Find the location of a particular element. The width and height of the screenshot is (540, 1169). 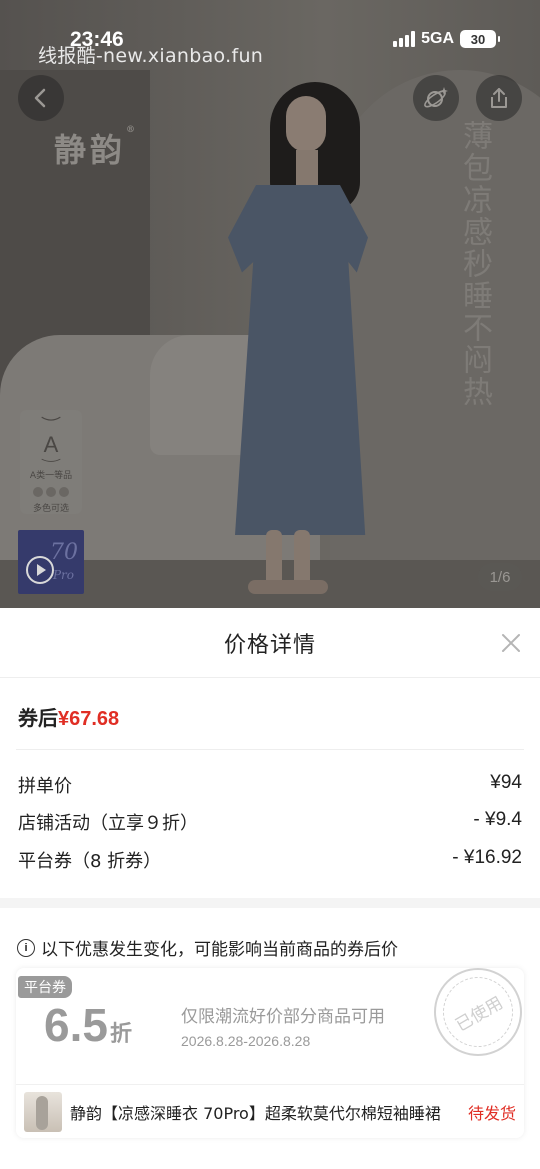

share-icon is located at coordinates (499, 98).